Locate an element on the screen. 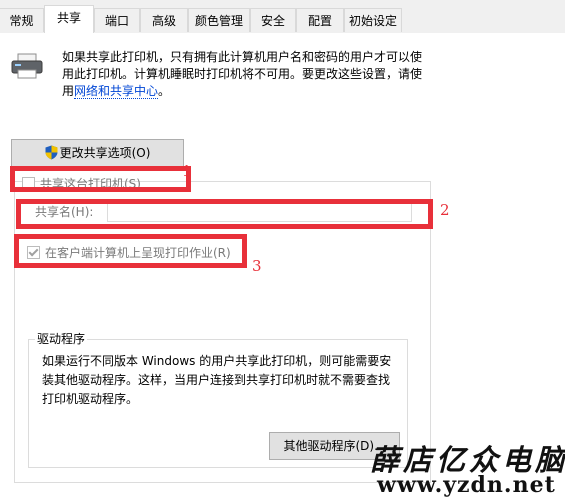  tab-ports: 端口 is located at coordinates (117, 20).